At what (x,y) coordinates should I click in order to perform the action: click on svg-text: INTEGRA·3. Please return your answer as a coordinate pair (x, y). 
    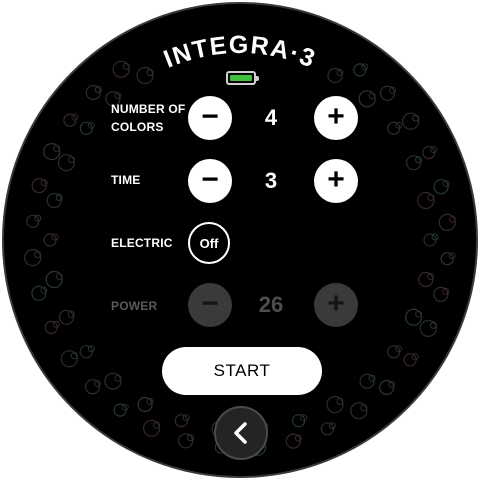
    Looking at the image, I should click on (240, 52).